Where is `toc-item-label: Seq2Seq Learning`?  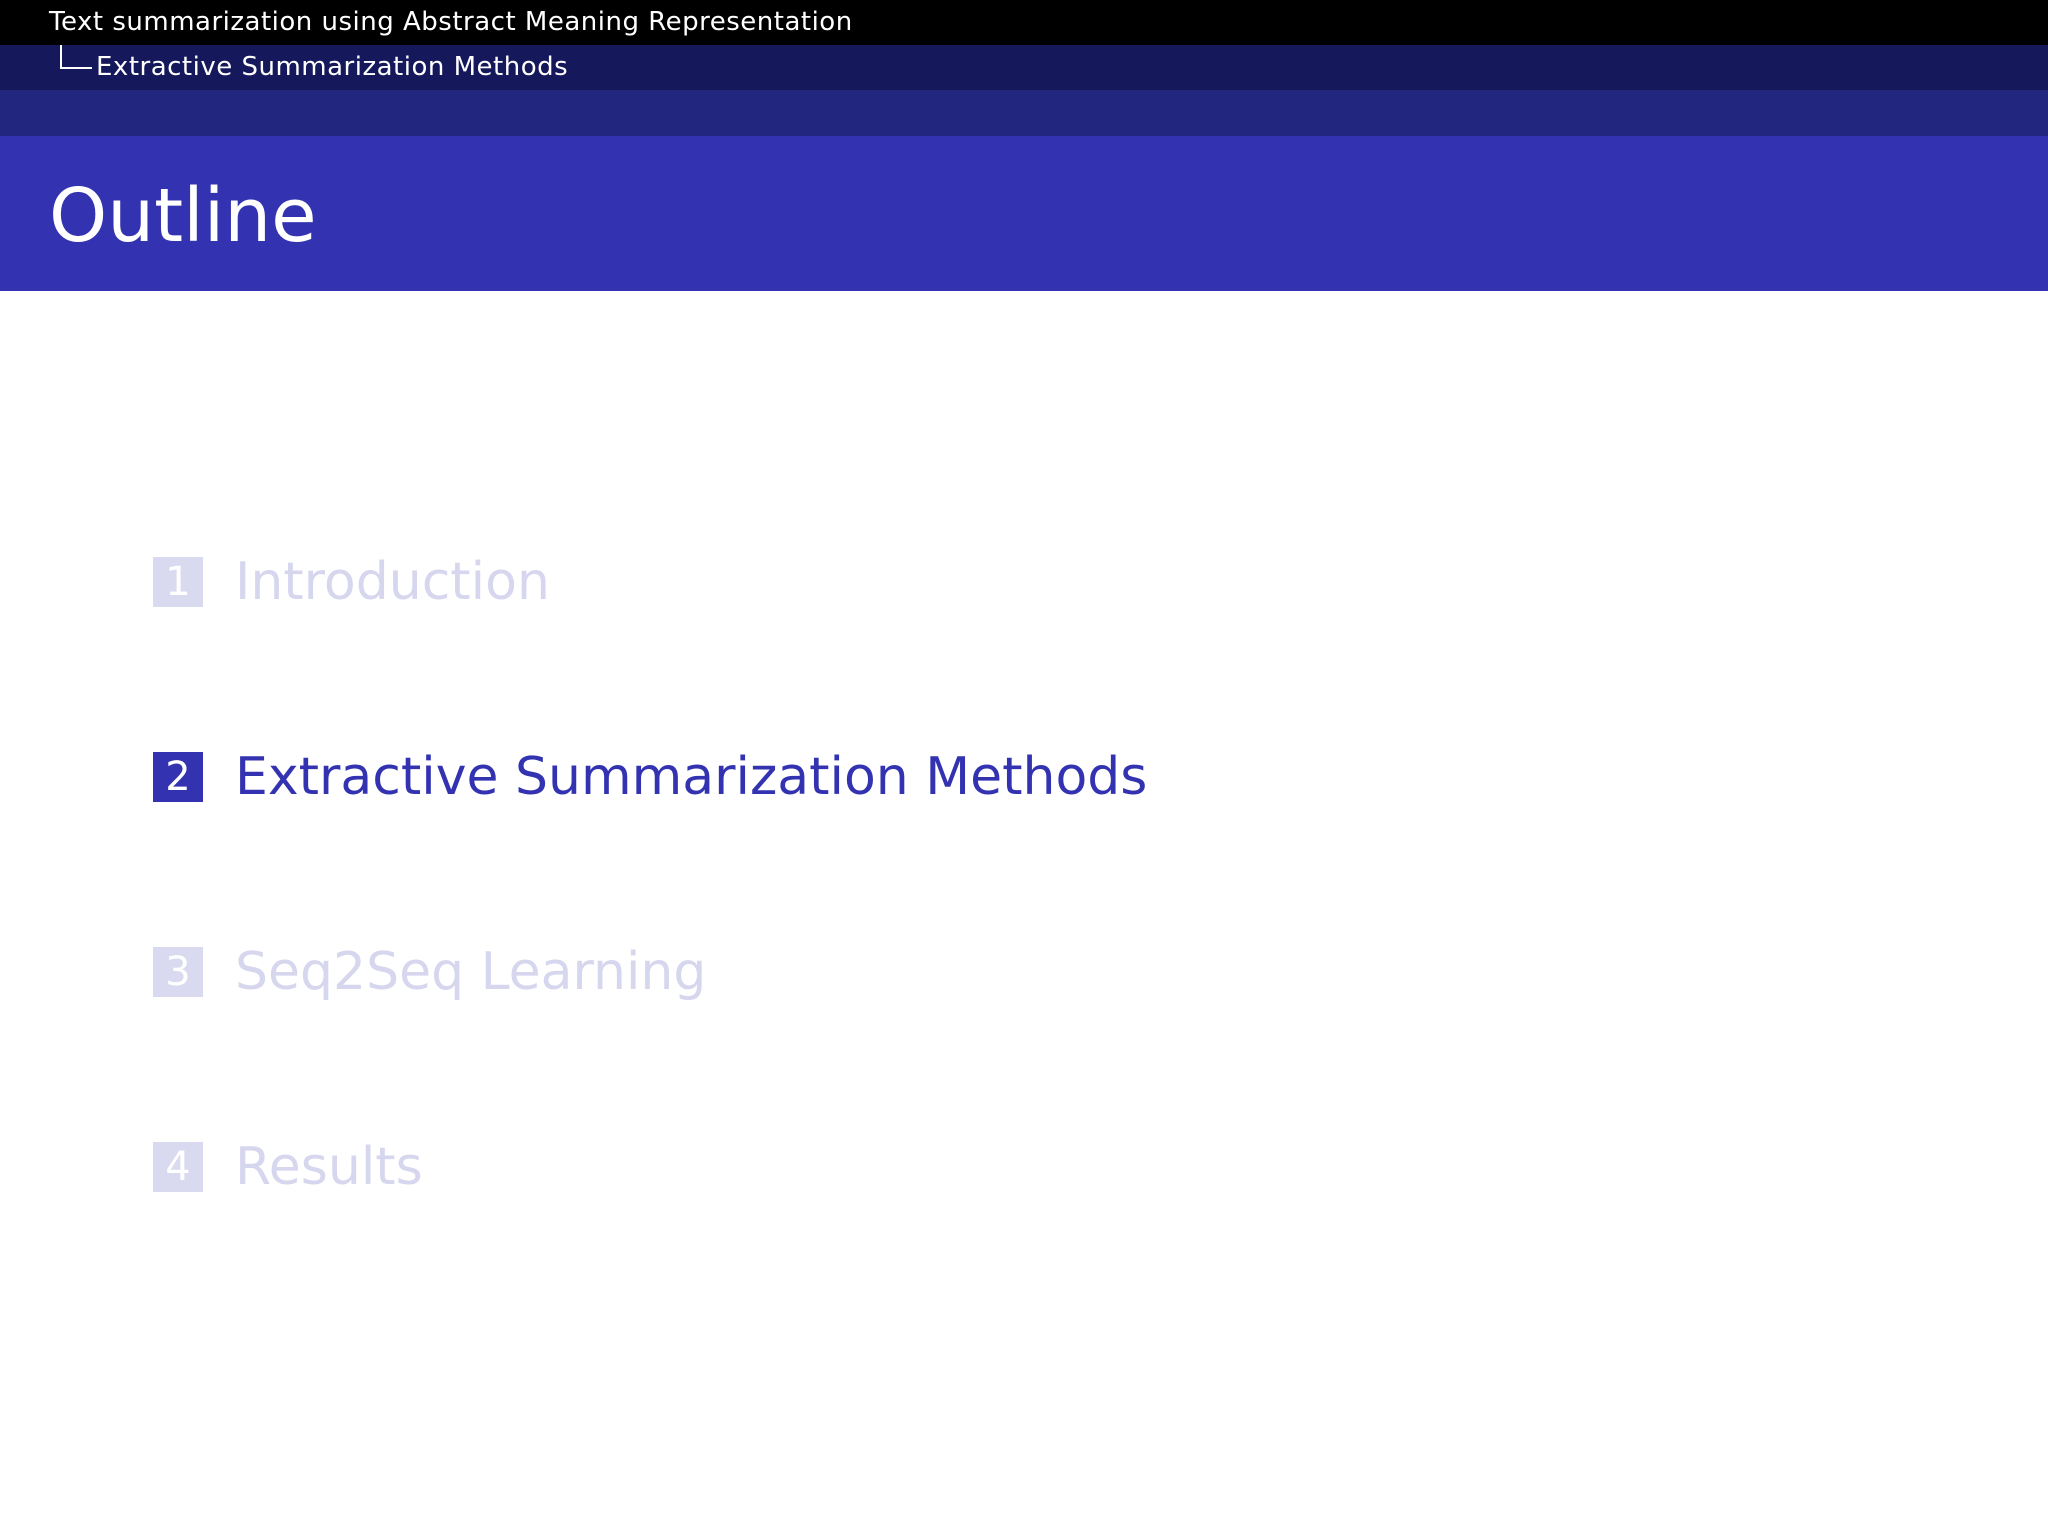 toc-item-label: Seq2Seq Learning is located at coordinates (470, 972).